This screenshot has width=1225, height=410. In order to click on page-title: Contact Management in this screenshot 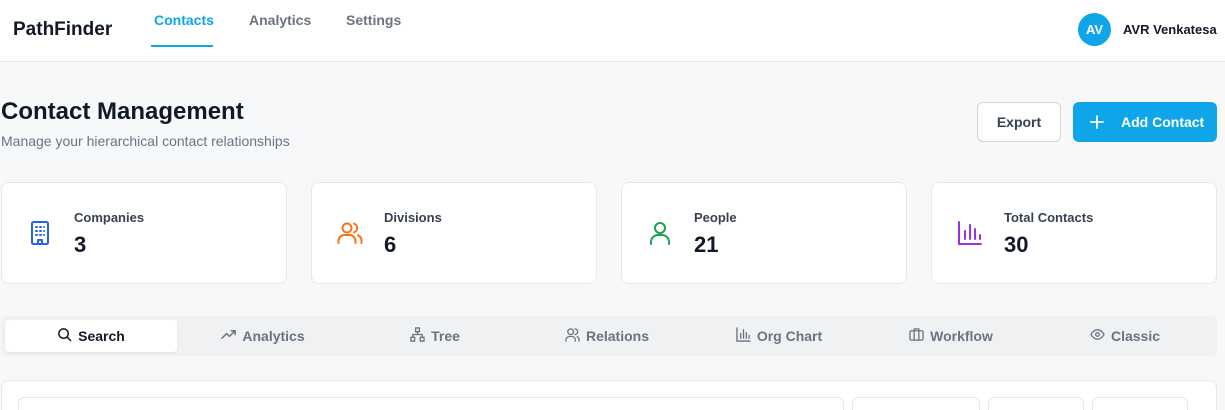, I will do `click(122, 111)`.